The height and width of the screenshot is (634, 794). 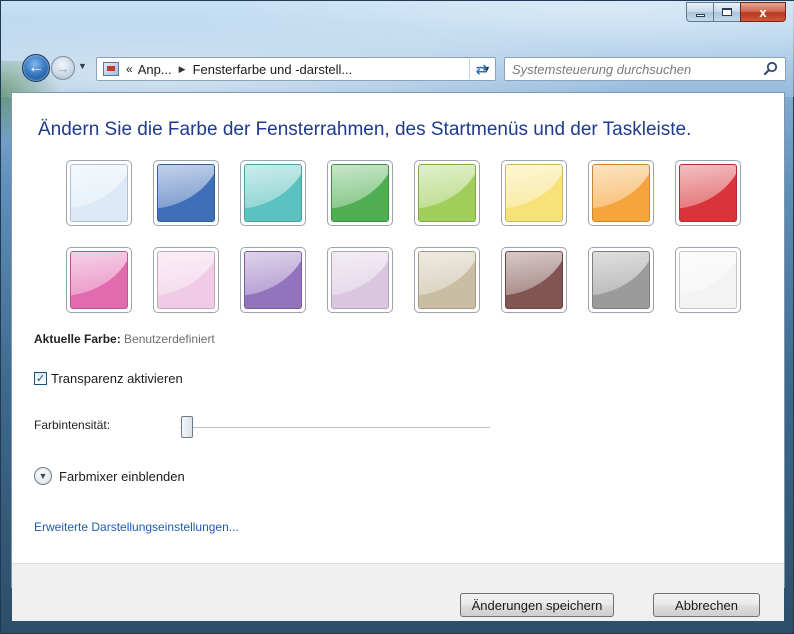 I want to click on close-button: x, so click(x=763, y=12).